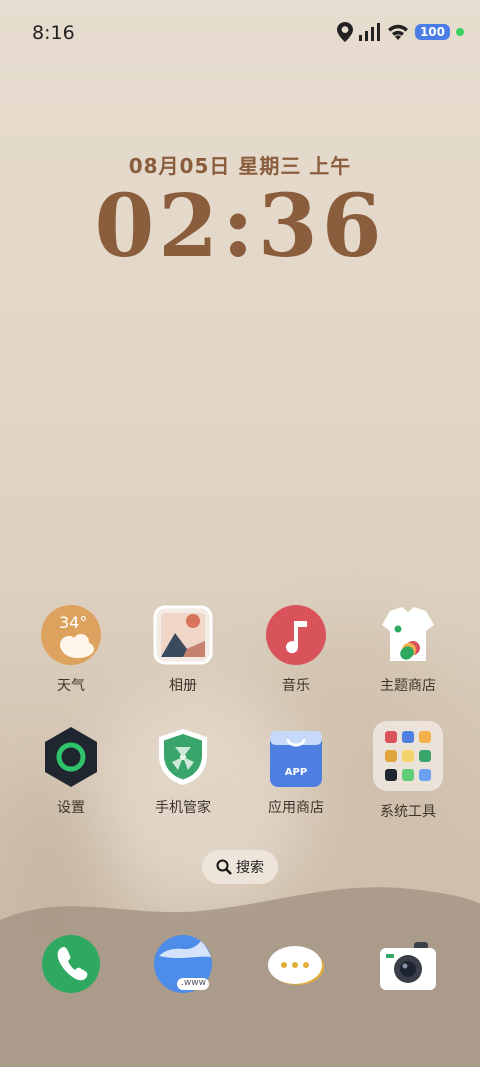 This screenshot has width=480, height=1067. I want to click on app-label: 主题商店, so click(408, 686).